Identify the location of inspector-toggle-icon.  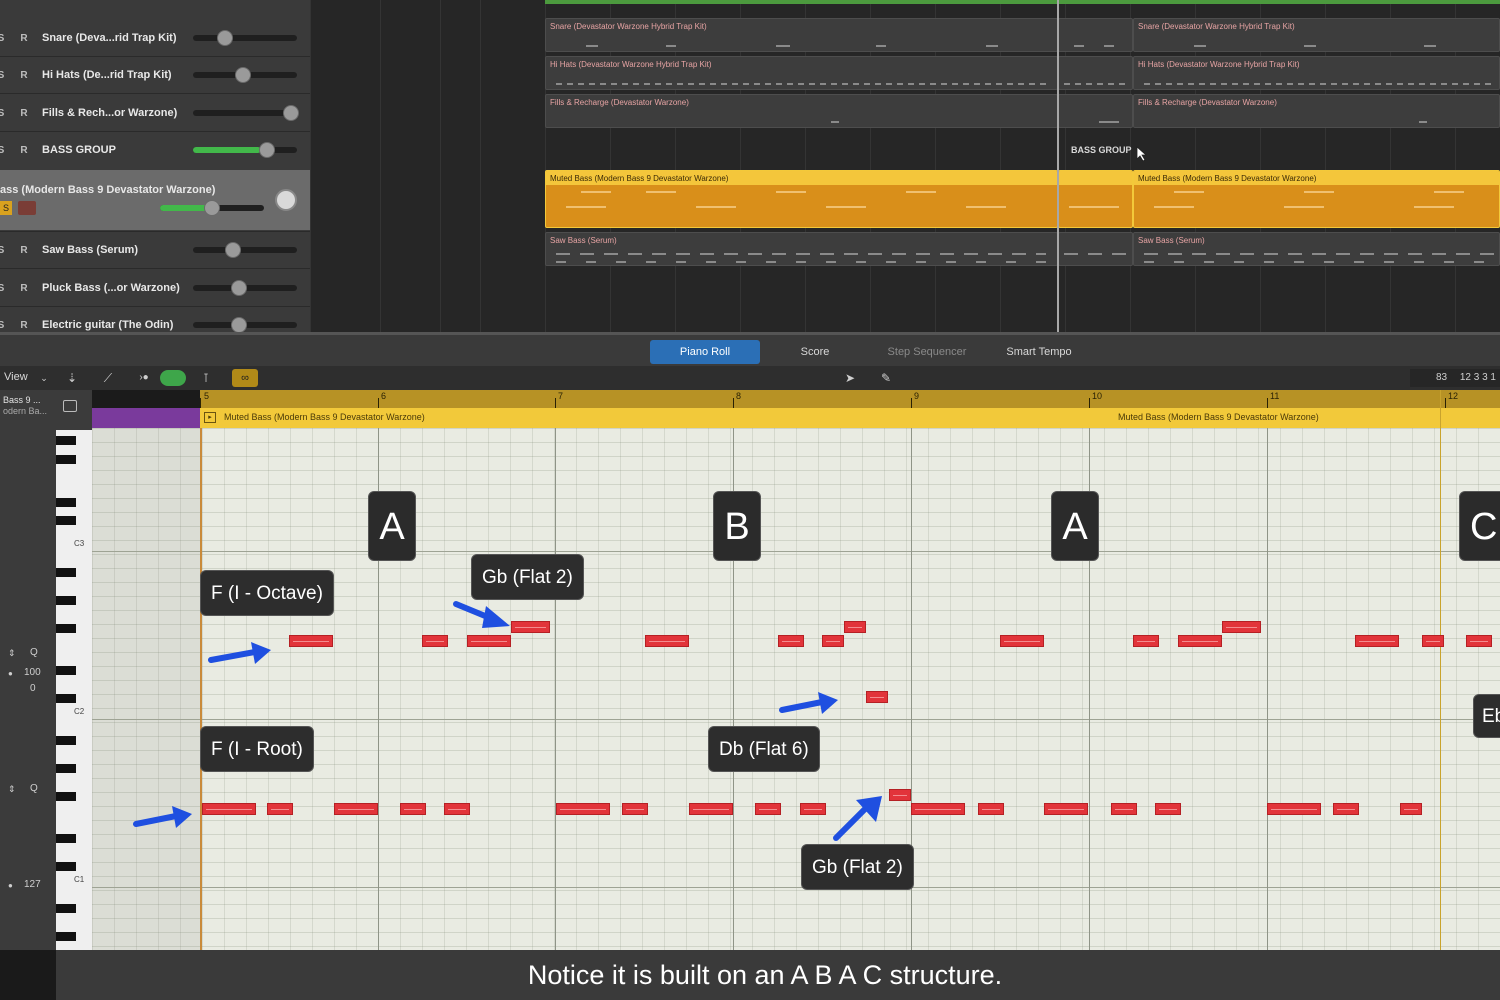
(70, 406).